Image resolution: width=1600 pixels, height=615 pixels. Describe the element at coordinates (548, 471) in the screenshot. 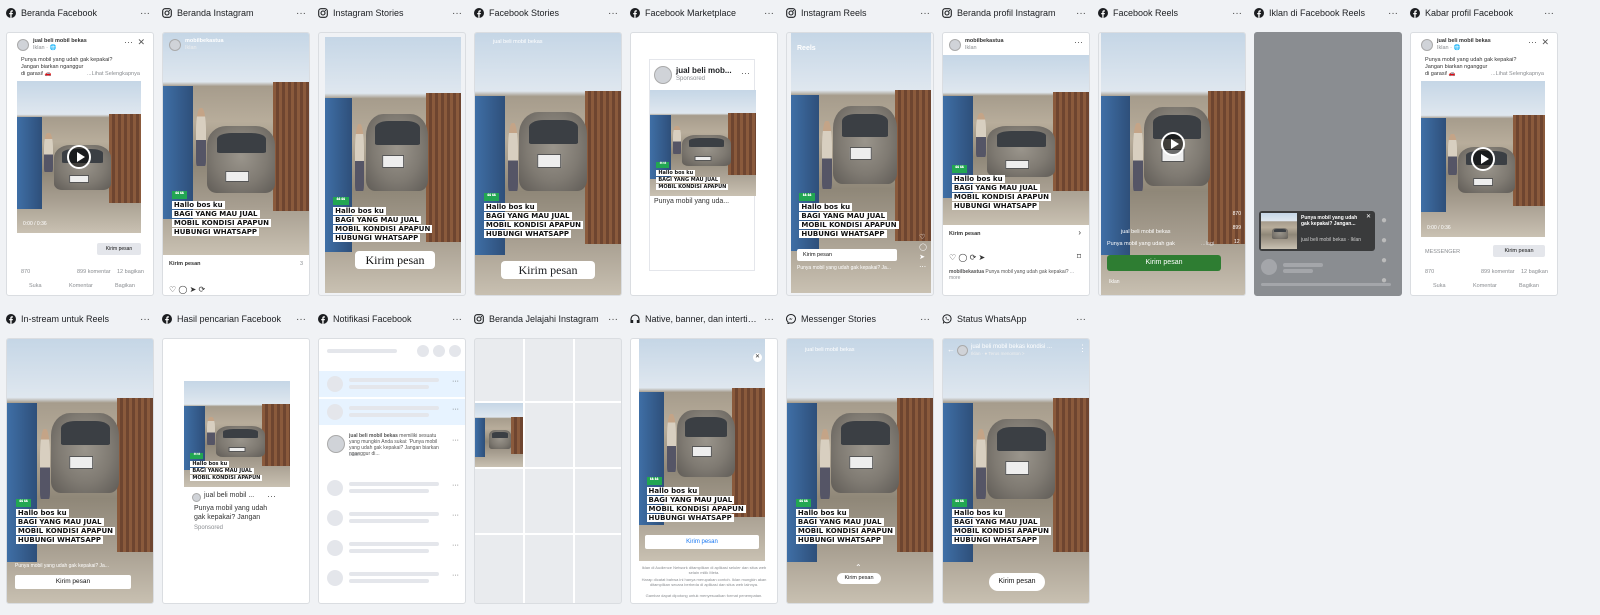

I see `ad-preview-instagram-explore` at that location.